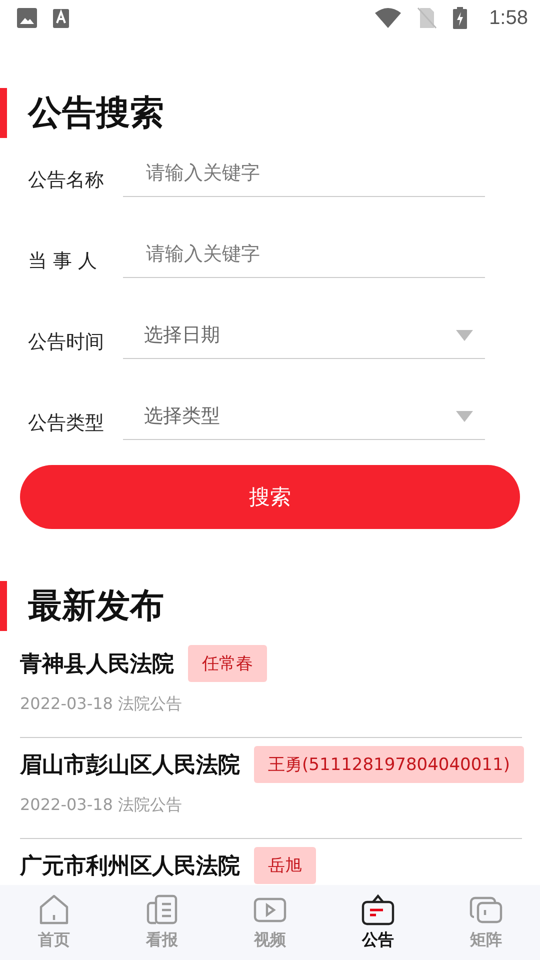 The image size is (540, 960). I want to click on newspaper-icon, so click(162, 910).